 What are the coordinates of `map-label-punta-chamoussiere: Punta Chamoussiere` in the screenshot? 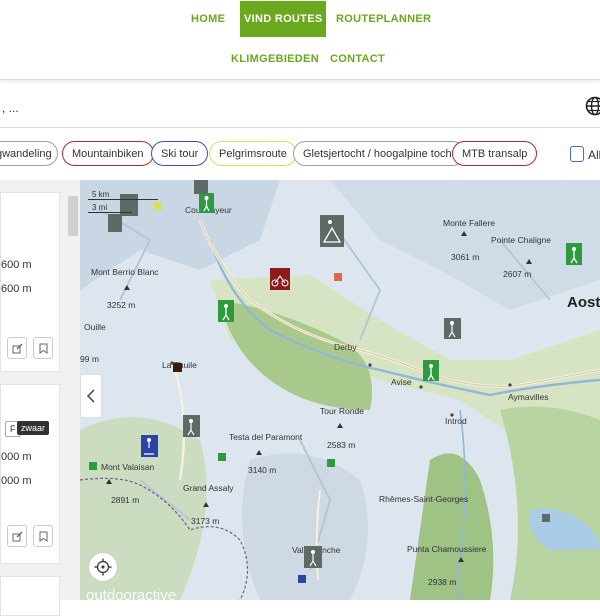 It's located at (447, 549).